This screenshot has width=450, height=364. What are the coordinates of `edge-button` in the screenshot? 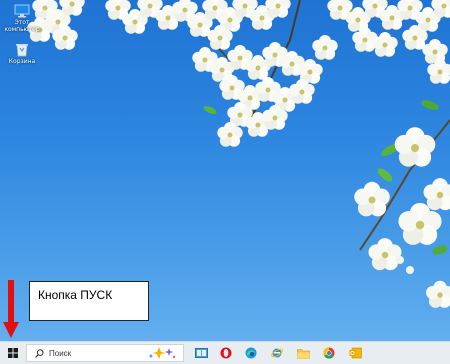 It's located at (251, 353).